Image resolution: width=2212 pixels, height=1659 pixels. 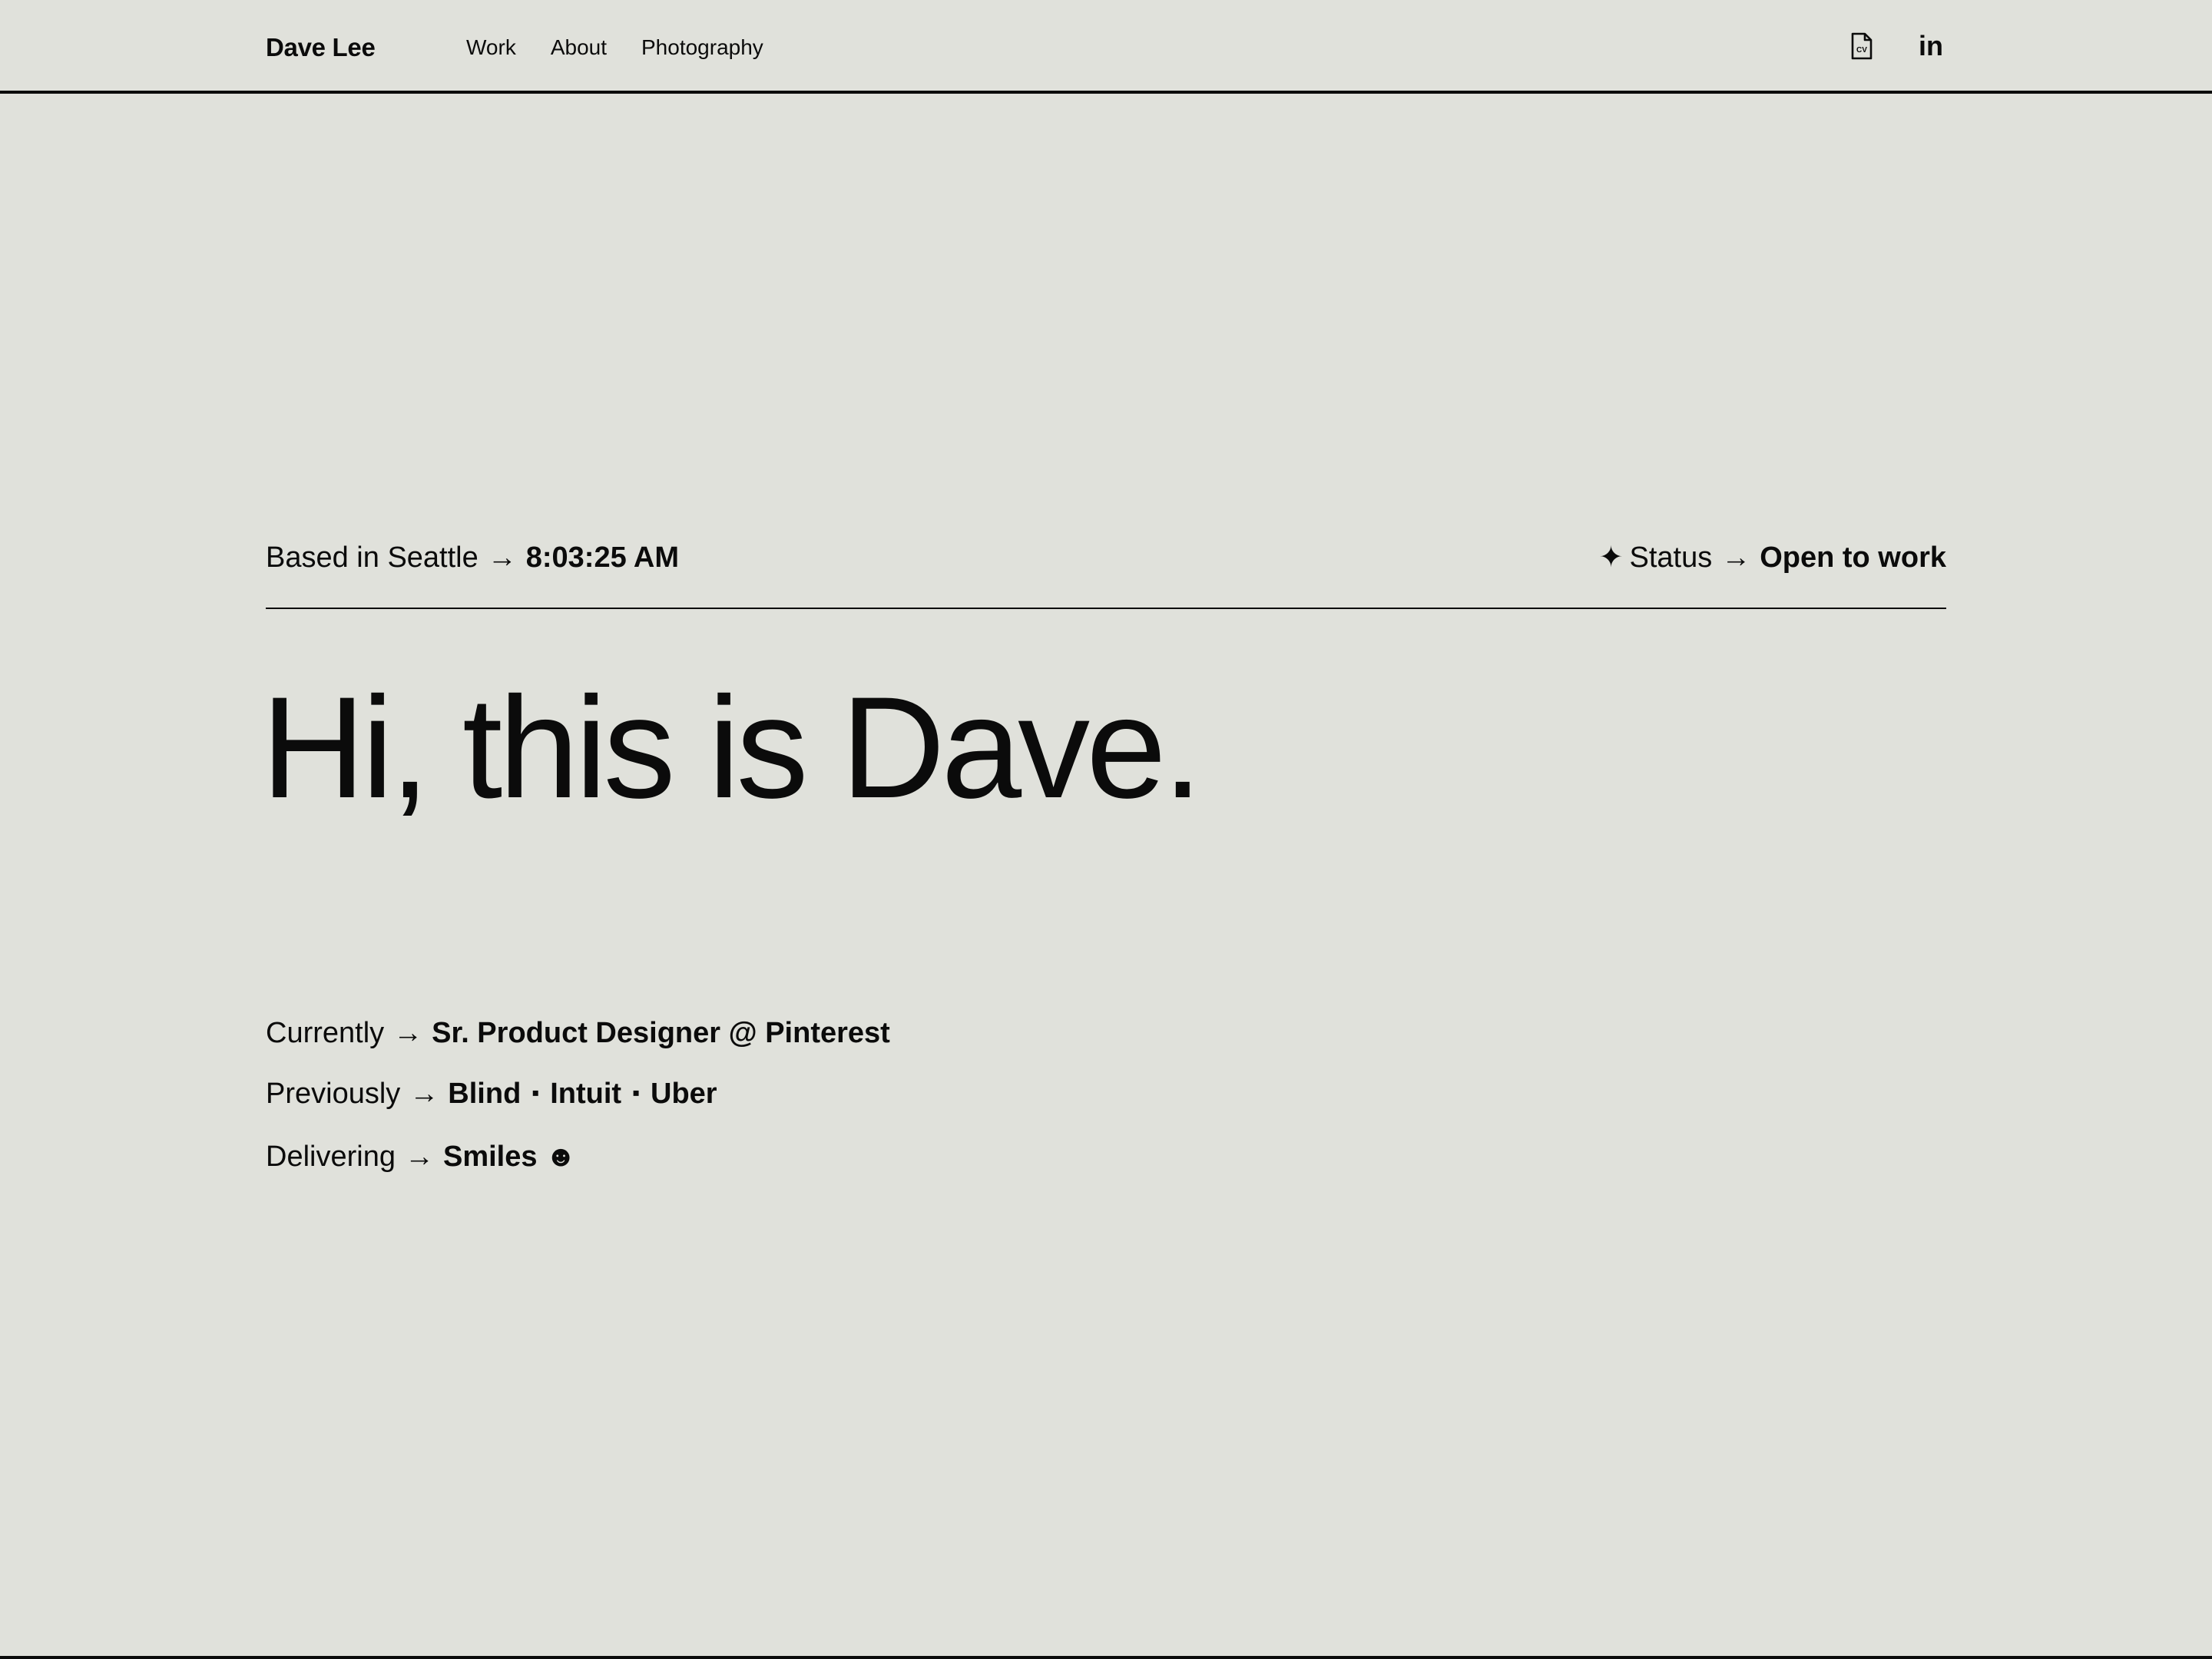 What do you see at coordinates (1896, 46) in the screenshot?
I see `header-icon-group: CV in` at bounding box center [1896, 46].